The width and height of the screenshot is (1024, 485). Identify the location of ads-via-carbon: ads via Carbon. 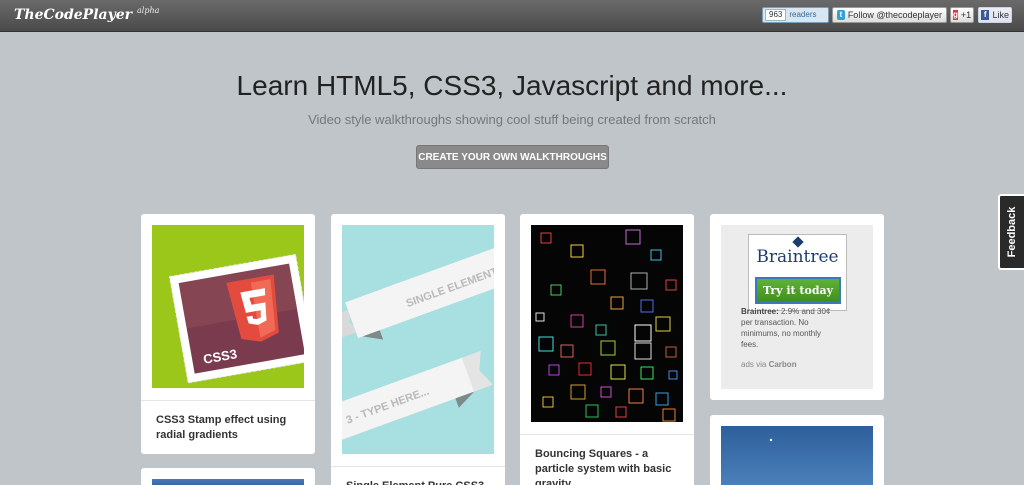
(769, 364).